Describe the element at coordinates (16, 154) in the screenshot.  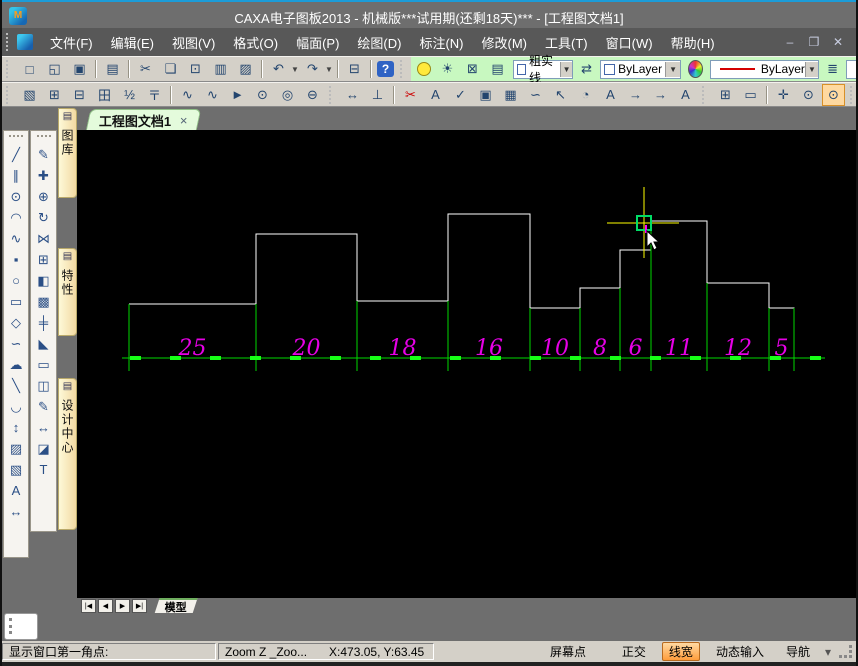
I see `line-icon: ╱` at that location.